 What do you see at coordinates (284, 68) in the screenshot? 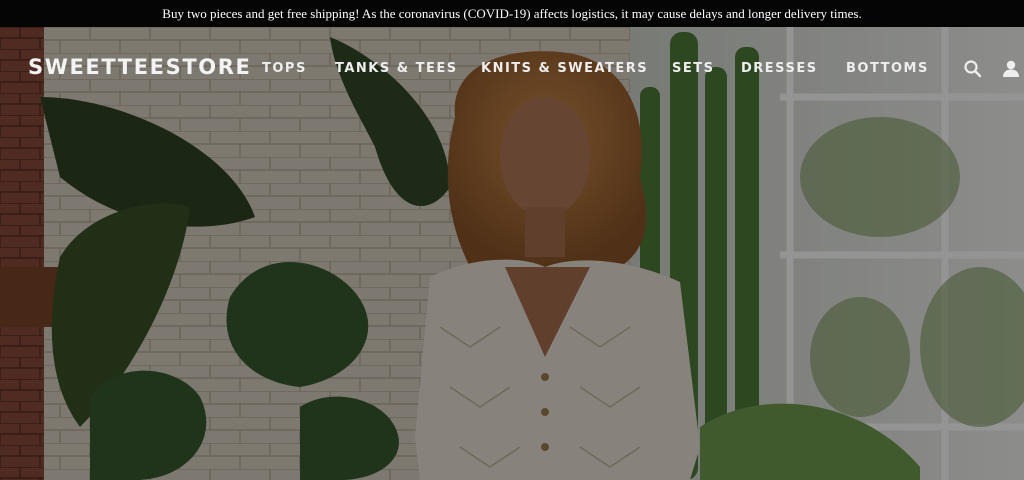
I see `nav-item-tops: TOPS` at bounding box center [284, 68].